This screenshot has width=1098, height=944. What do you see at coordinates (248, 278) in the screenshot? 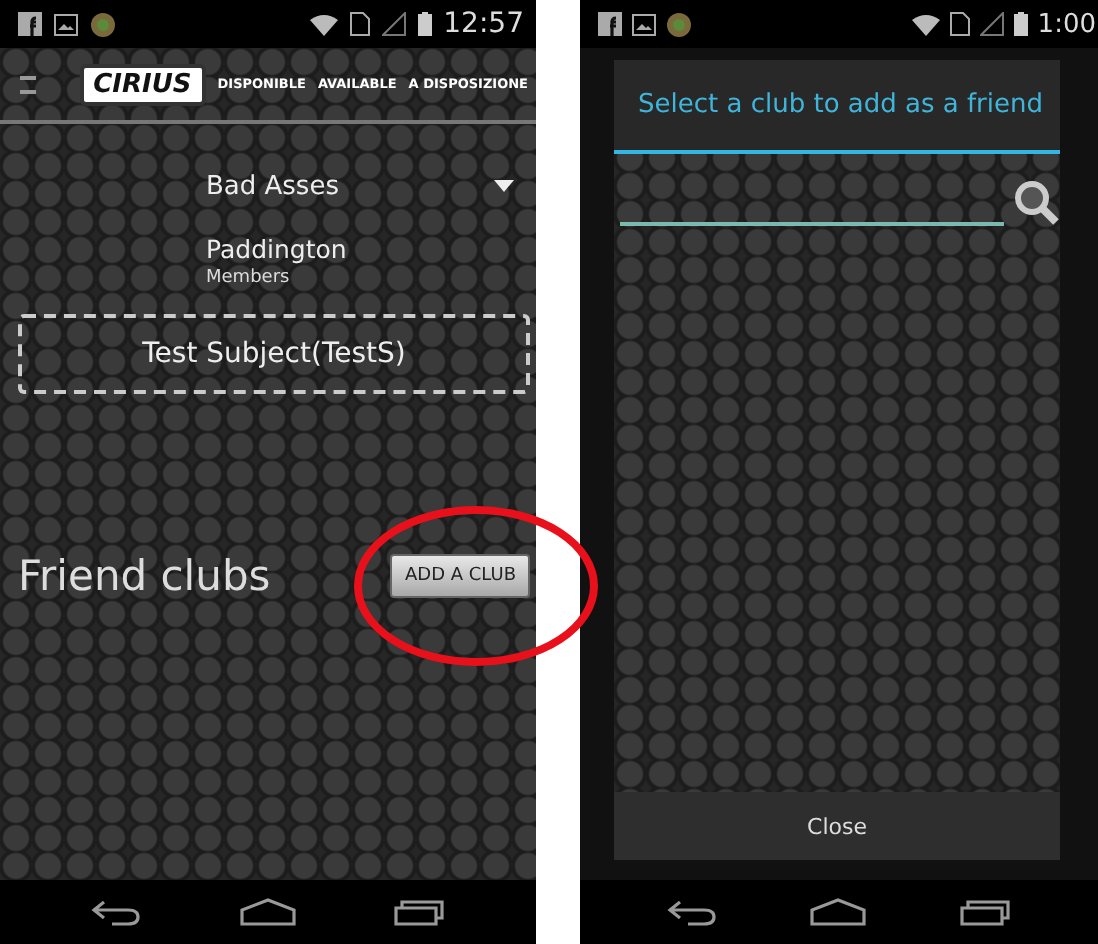
I see `members-label: Members` at bounding box center [248, 278].